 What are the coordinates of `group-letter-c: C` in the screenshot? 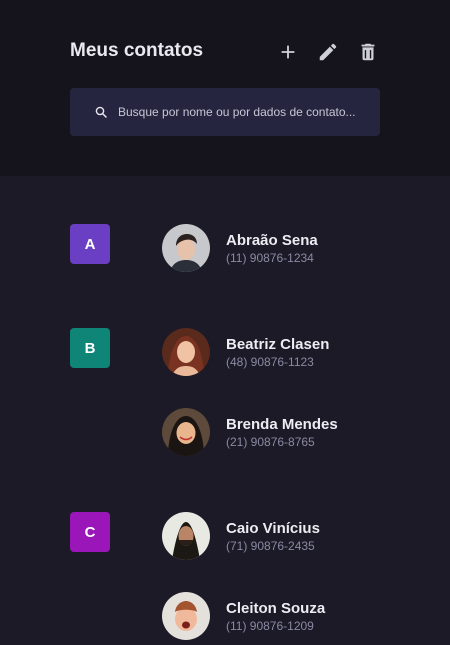 It's located at (90, 532).